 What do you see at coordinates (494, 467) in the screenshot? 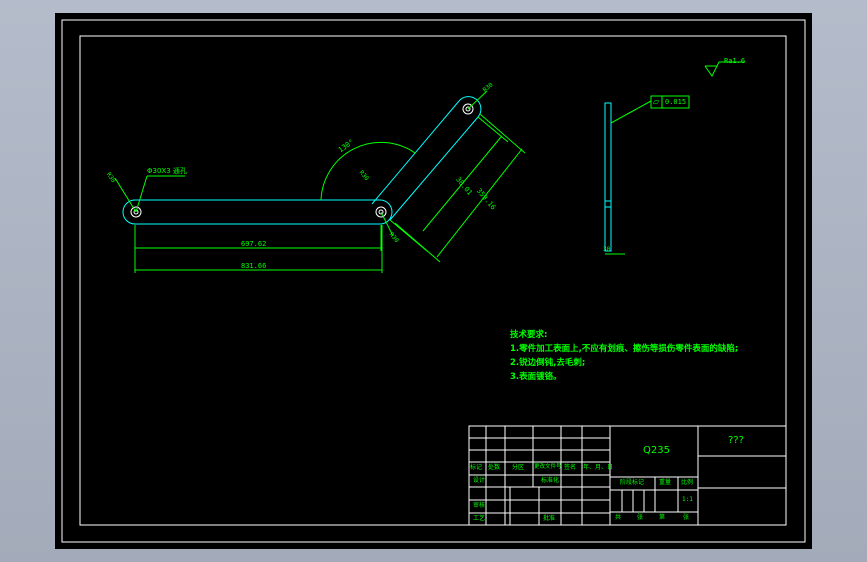
I see `row-label-count: 处数` at bounding box center [494, 467].